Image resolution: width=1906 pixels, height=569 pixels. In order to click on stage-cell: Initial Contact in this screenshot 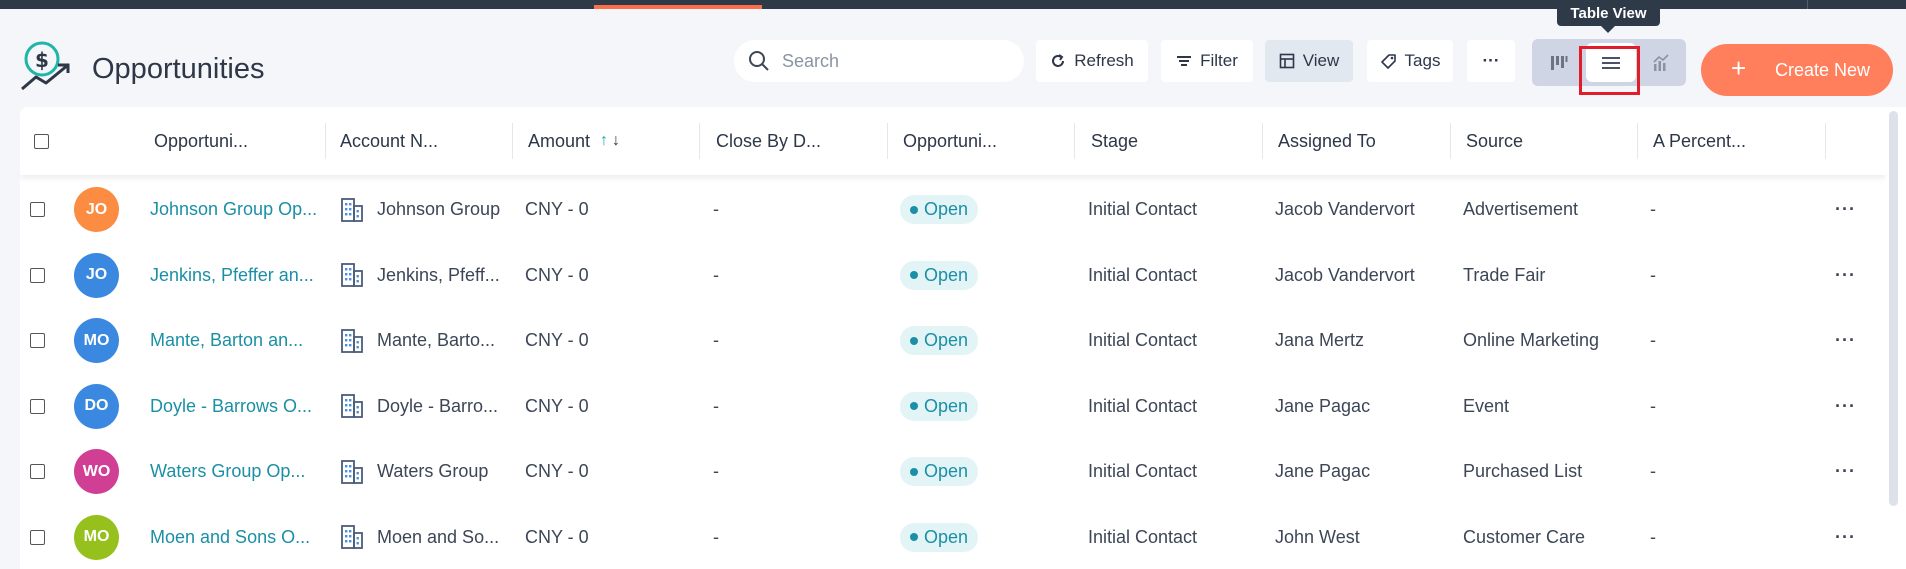, I will do `click(1143, 471)`.